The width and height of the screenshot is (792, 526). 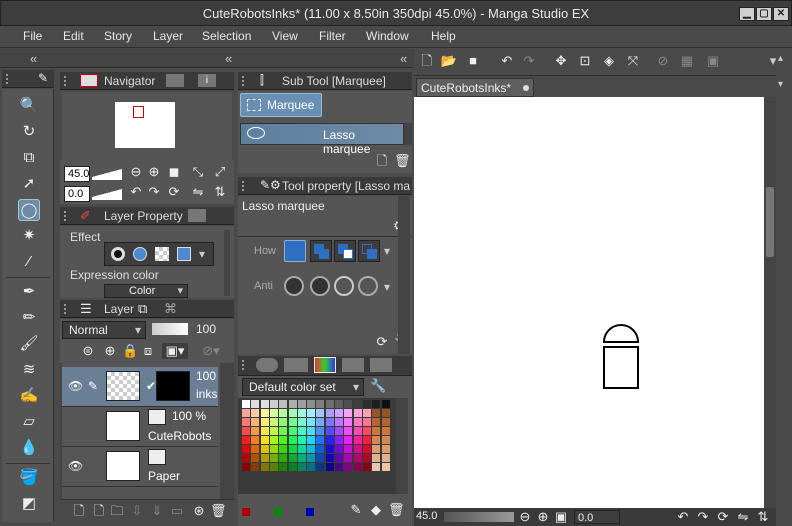 I want to click on sub-view-tab-icon, so click(x=175, y=80).